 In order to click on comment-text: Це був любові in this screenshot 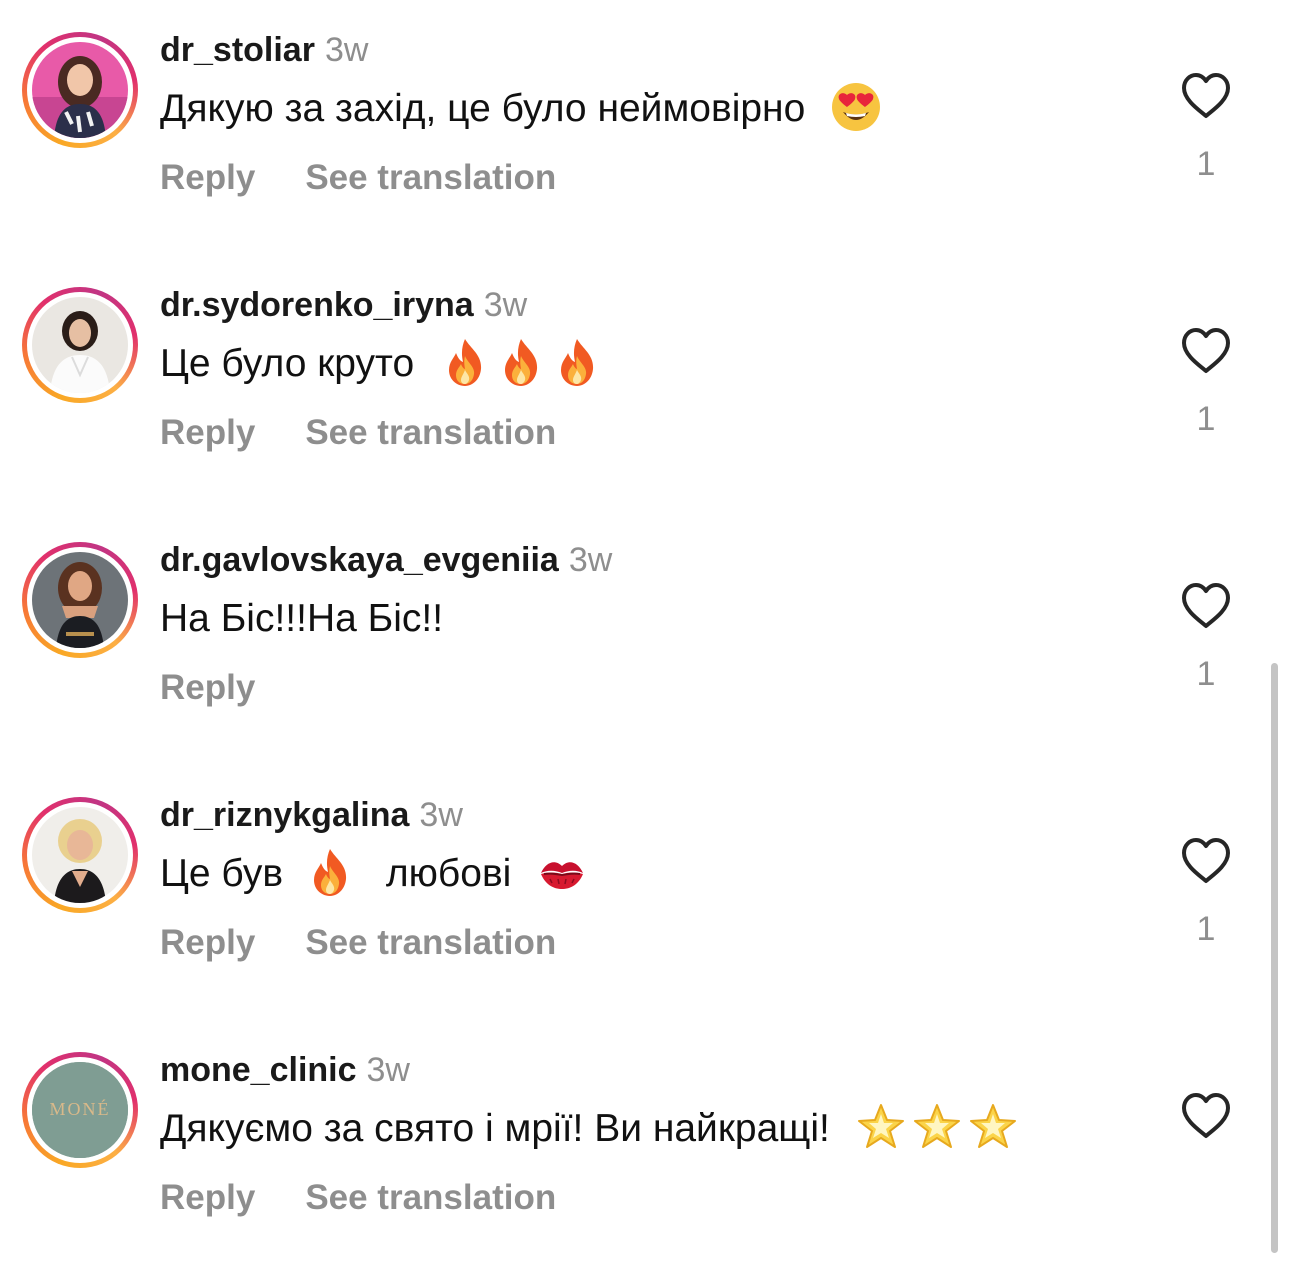, I will do `click(374, 874)`.